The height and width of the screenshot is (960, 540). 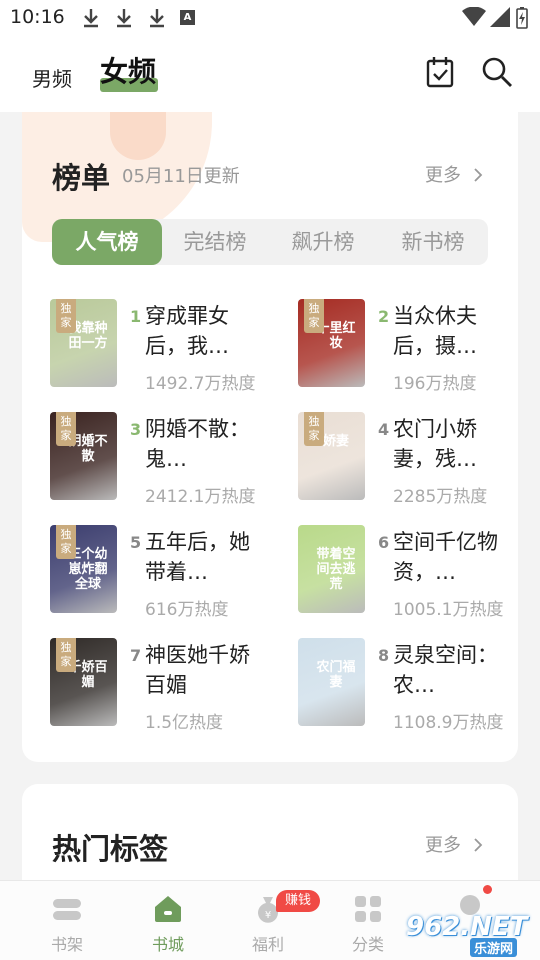 I want to click on earn-badge: 赚钱, so click(x=298, y=901).